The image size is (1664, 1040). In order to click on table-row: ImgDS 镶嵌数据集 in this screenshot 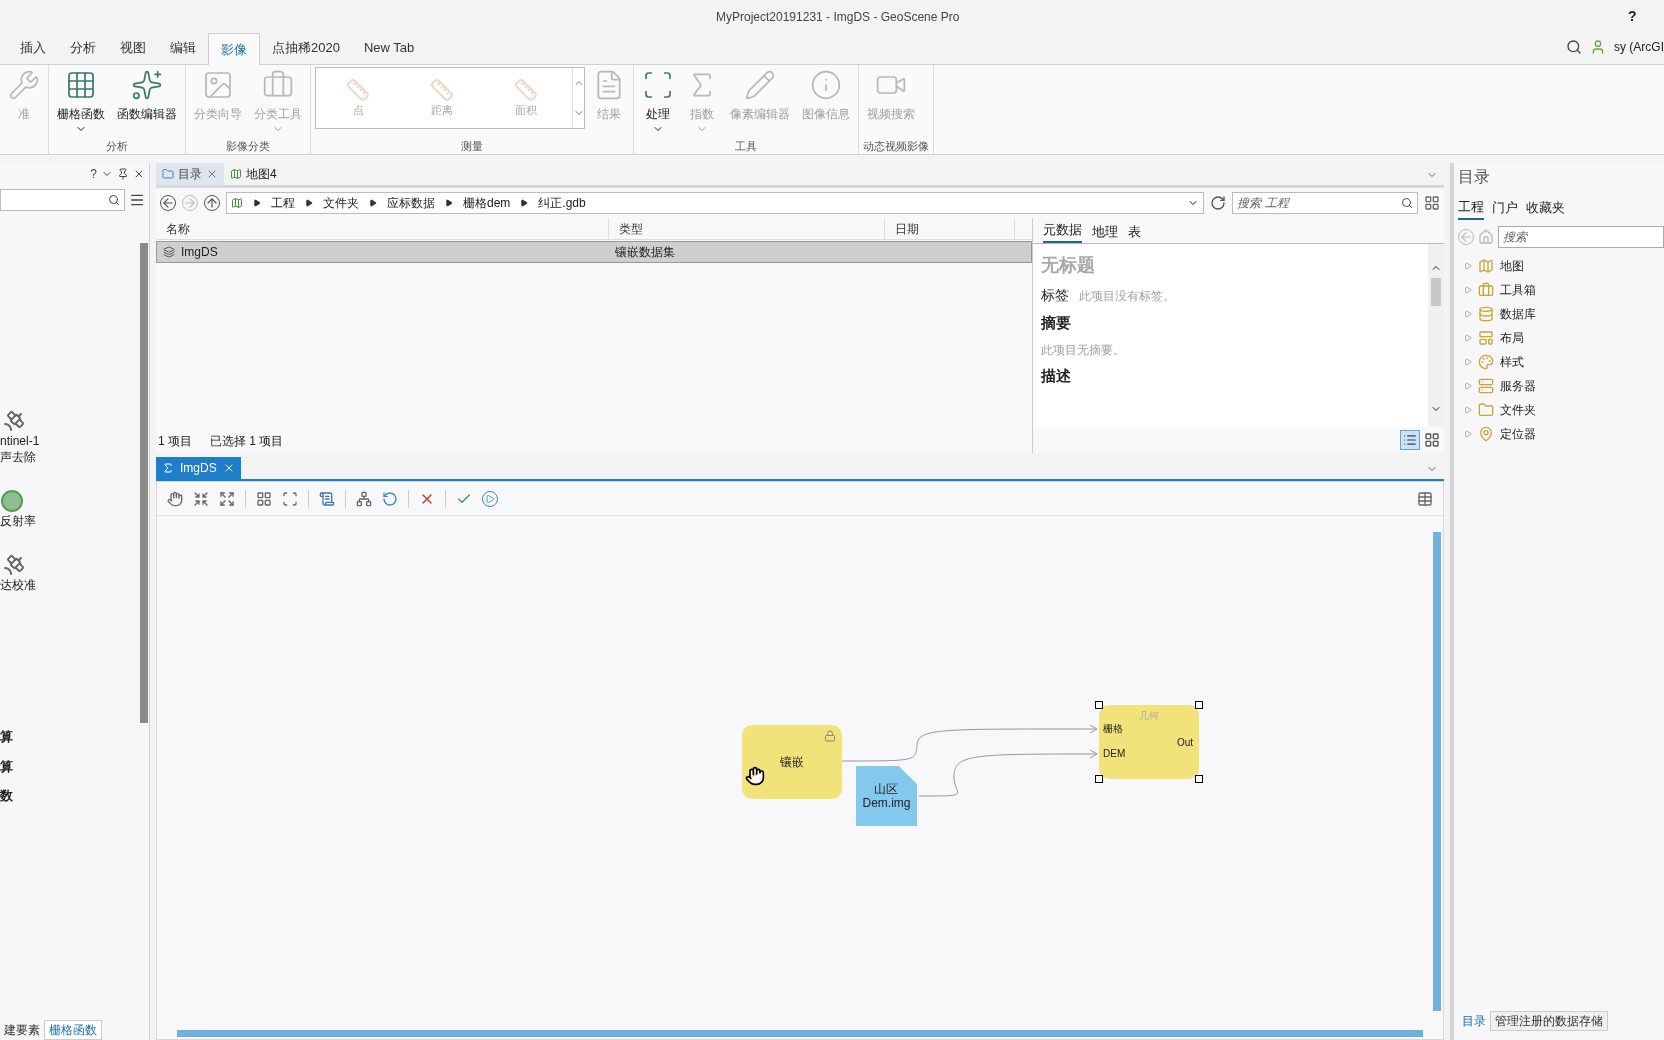, I will do `click(594, 252)`.